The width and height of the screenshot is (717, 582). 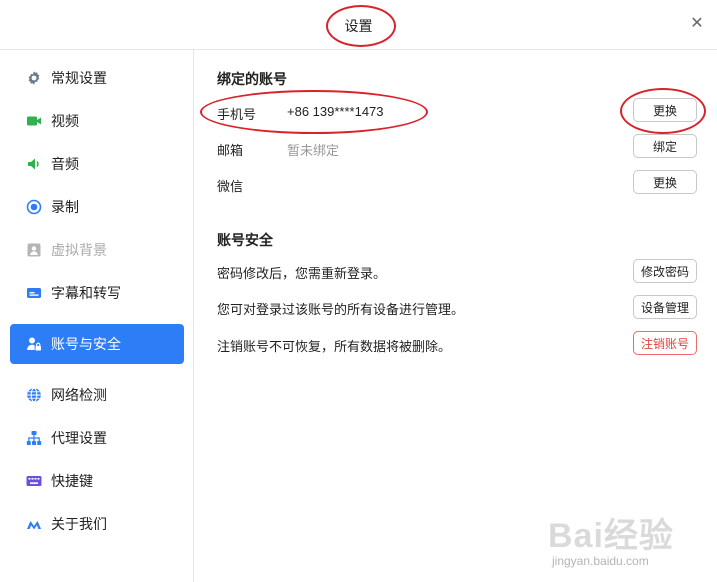 I want to click on wechat-label: 微信, so click(x=230, y=186).